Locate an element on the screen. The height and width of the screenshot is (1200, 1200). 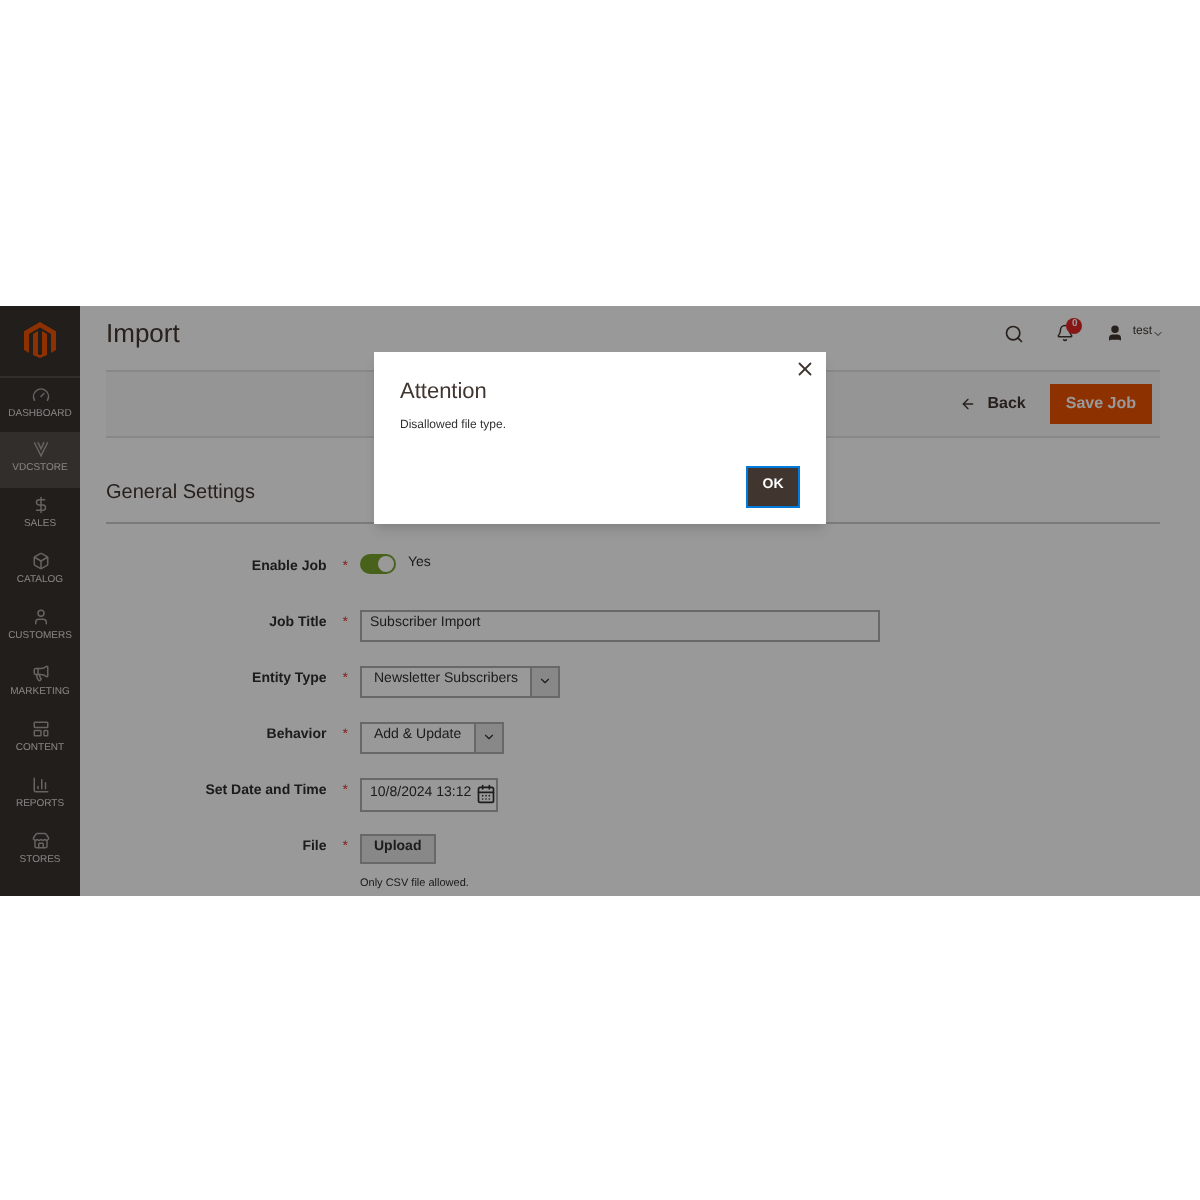
page-title: Import is located at coordinates (143, 333).